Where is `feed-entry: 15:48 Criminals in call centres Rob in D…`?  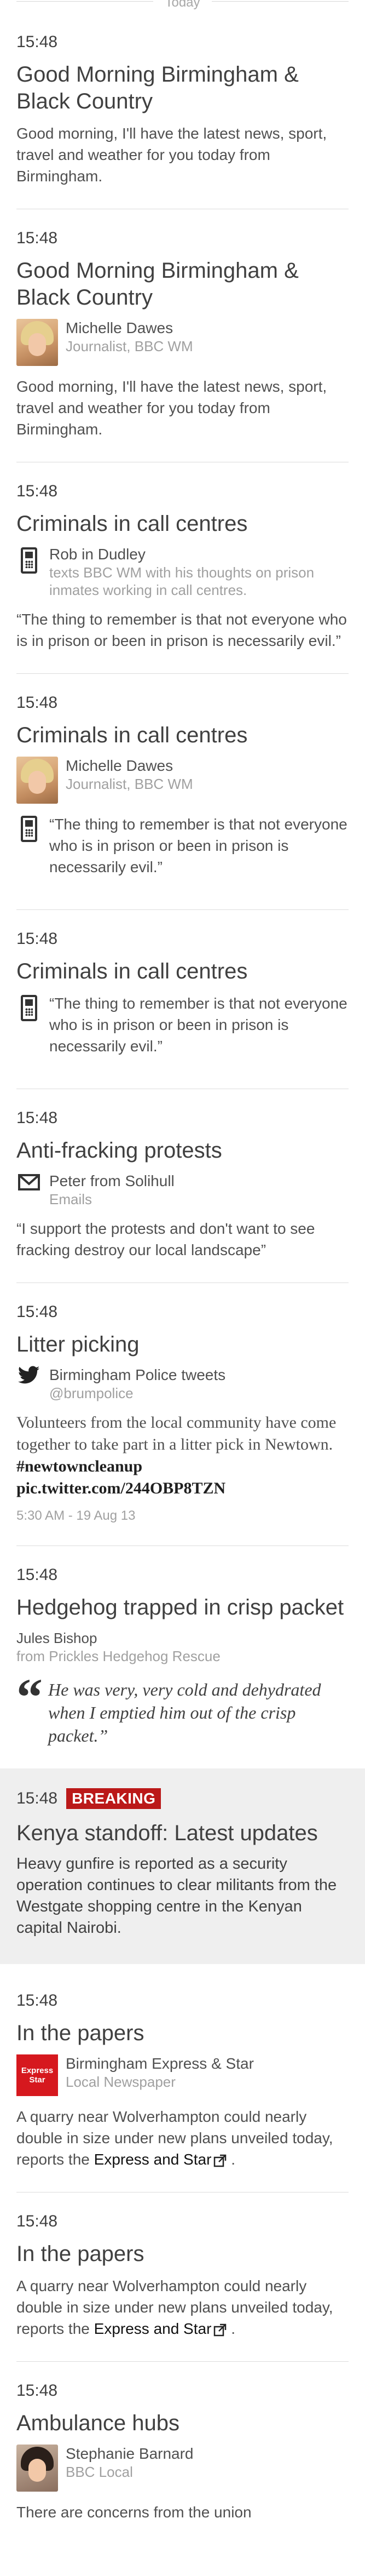 feed-entry: 15:48 Criminals in call centres Rob in D… is located at coordinates (182, 568).